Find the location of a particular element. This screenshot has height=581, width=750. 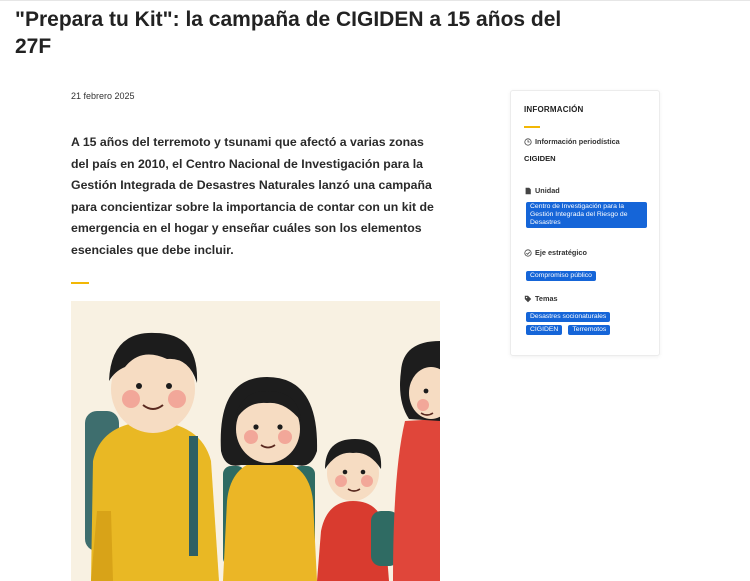

info-type-value: CIGIDEN is located at coordinates (540, 158).